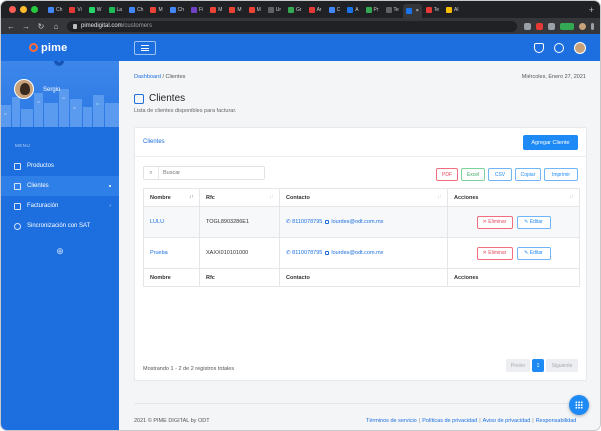 This screenshot has height=431, width=601. I want to click on menu-section-title: MENU, so click(23, 145).